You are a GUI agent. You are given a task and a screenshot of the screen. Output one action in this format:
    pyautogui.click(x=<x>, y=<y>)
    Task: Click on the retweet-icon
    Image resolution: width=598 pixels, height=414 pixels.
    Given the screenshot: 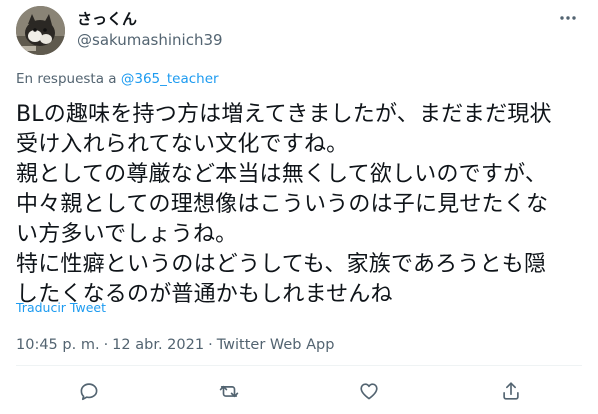 What is the action you would take?
    pyautogui.click(x=229, y=391)
    